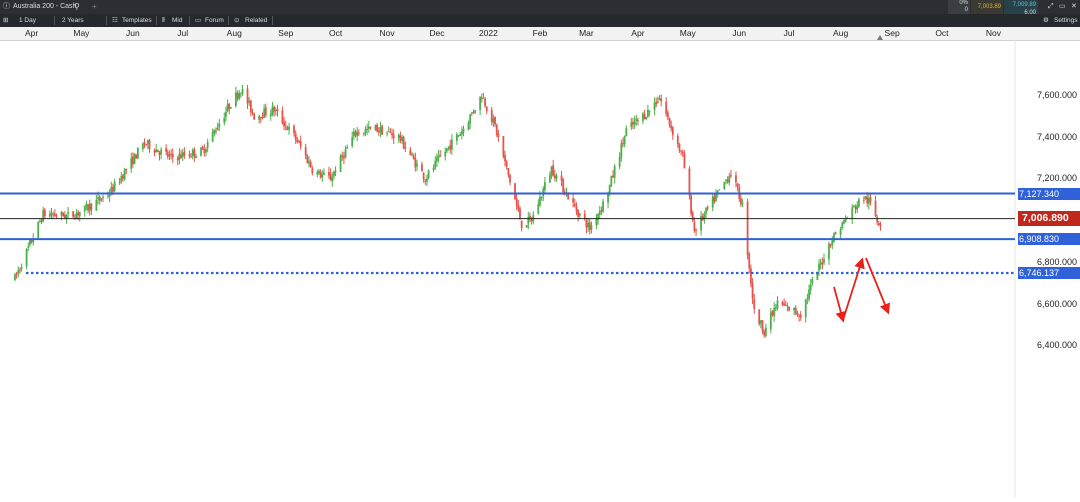  What do you see at coordinates (177, 20) in the screenshot?
I see `mid-button: Mid` at bounding box center [177, 20].